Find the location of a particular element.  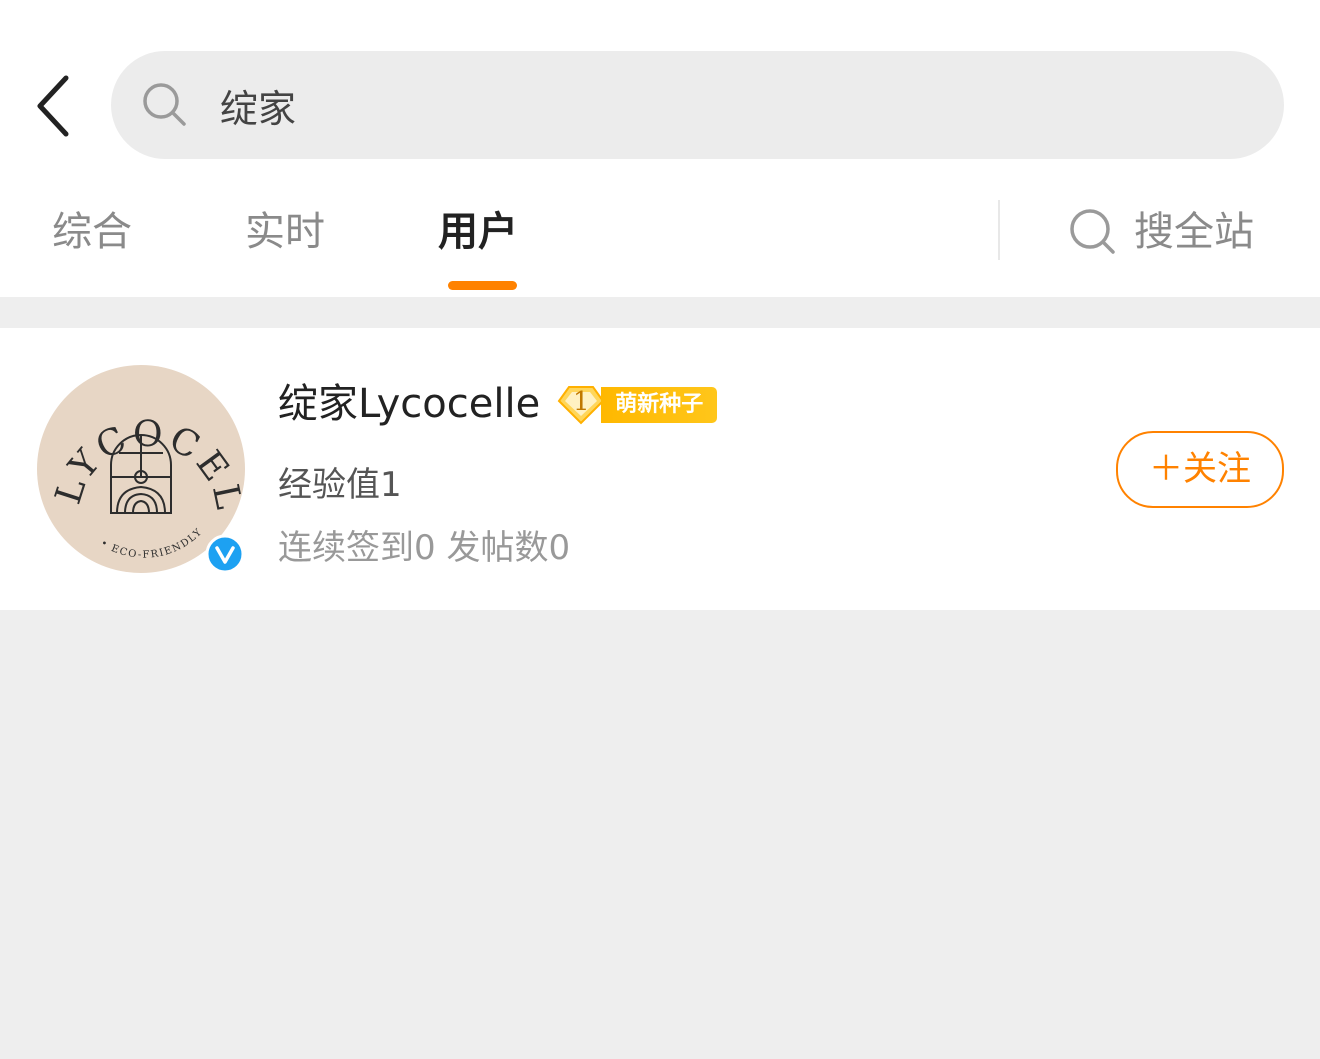

user-name-row: 绽家Lycocelle 1 萌新种子 is located at coordinates (498, 404).